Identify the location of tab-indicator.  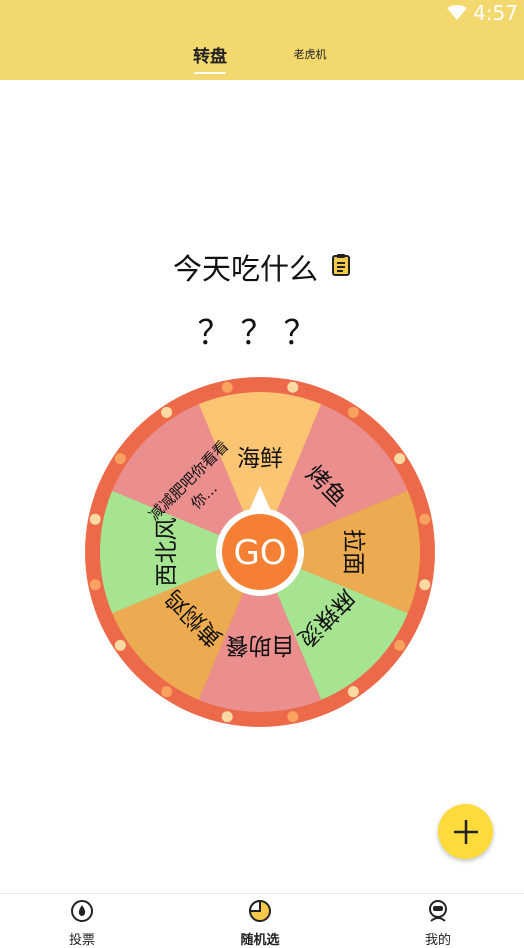
(210, 73).